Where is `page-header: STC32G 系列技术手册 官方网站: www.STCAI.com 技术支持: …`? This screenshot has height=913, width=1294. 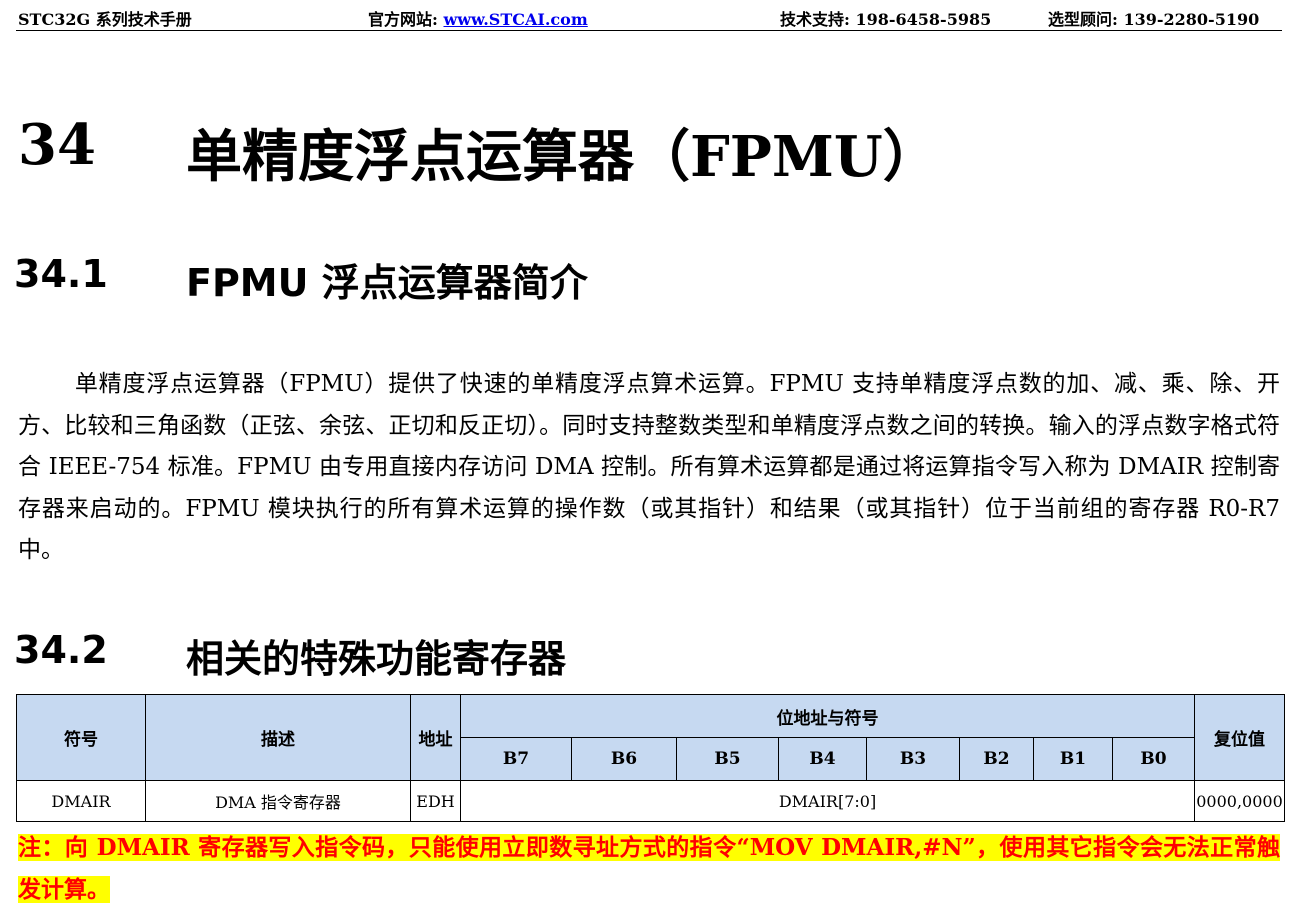 page-header: STC32G 系列技术手册 官方网站: www.STCAI.com 技术支持: … is located at coordinates (649, 16).